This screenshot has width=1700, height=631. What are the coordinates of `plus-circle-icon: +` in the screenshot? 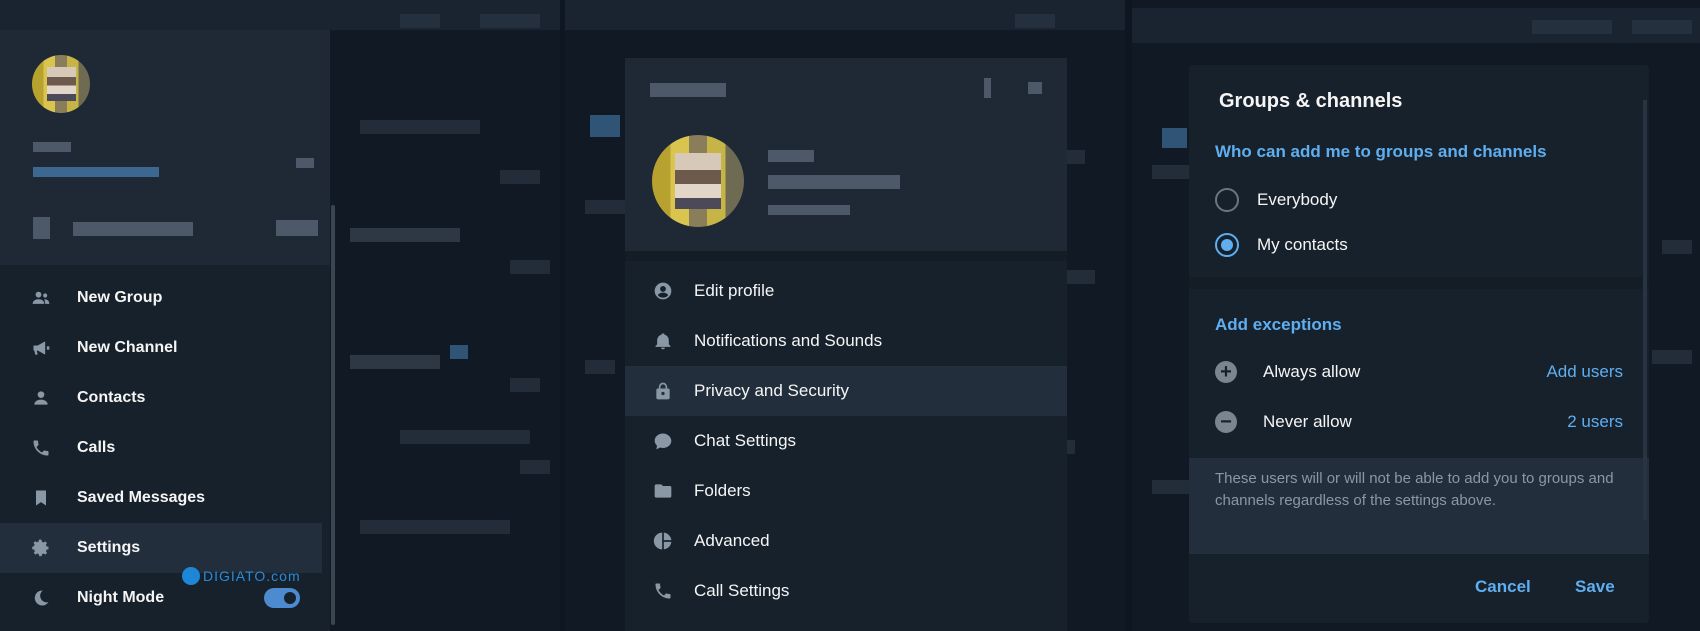 It's located at (1226, 372).